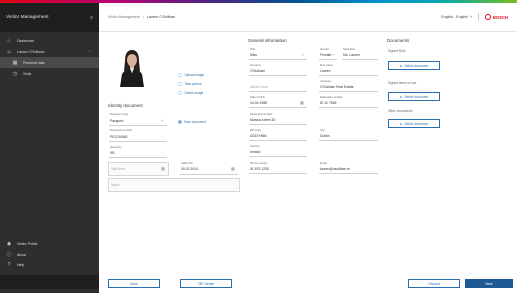 This screenshot has height=293, width=517. Describe the element at coordinates (174, 185) in the screenshot. I see `notes-field` at that location.